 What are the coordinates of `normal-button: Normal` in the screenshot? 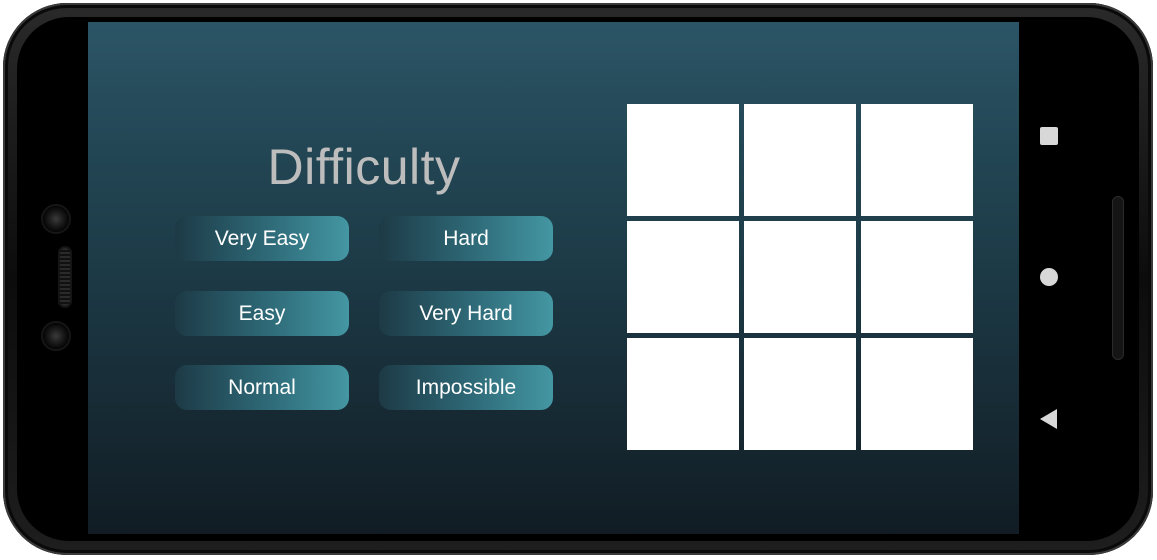 It's located at (262, 387).